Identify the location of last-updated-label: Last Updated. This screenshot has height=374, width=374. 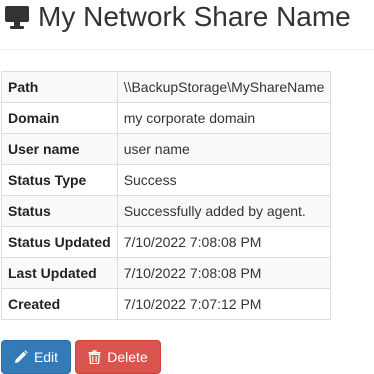
(59, 273).